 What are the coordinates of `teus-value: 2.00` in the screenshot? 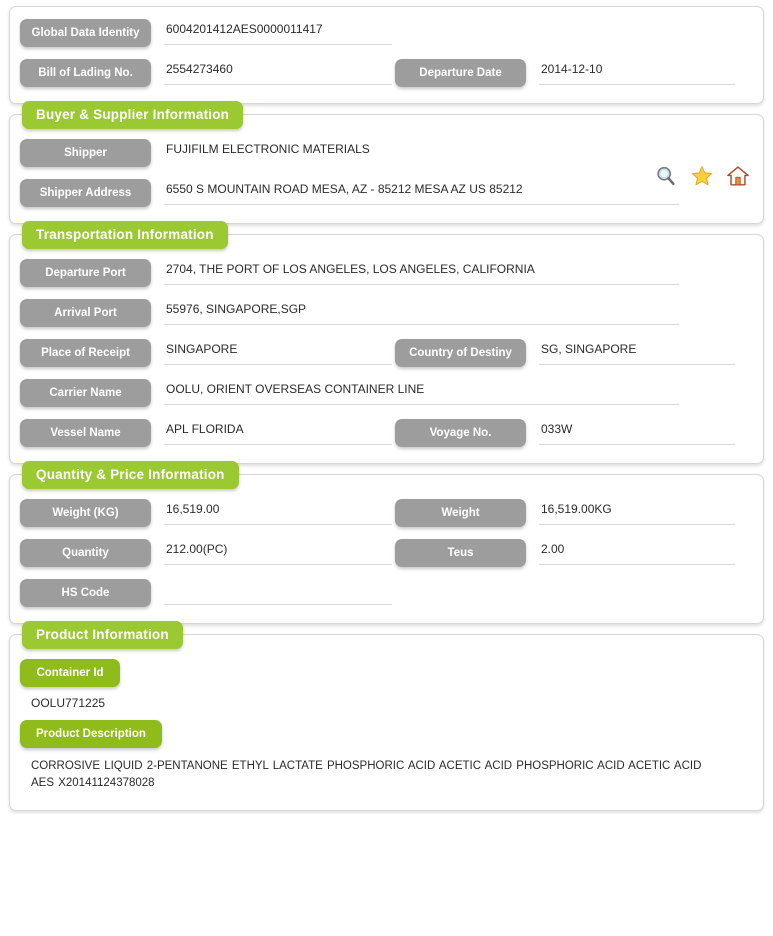 It's located at (637, 552).